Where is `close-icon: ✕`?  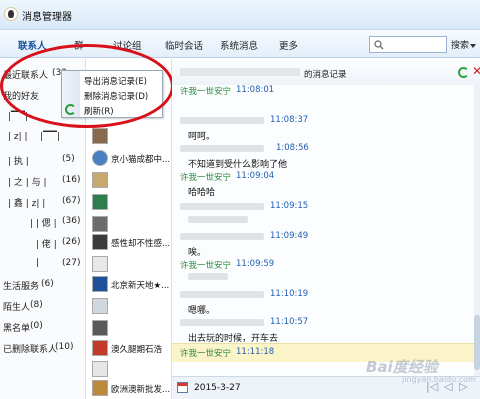 close-icon: ✕ is located at coordinates (476, 71).